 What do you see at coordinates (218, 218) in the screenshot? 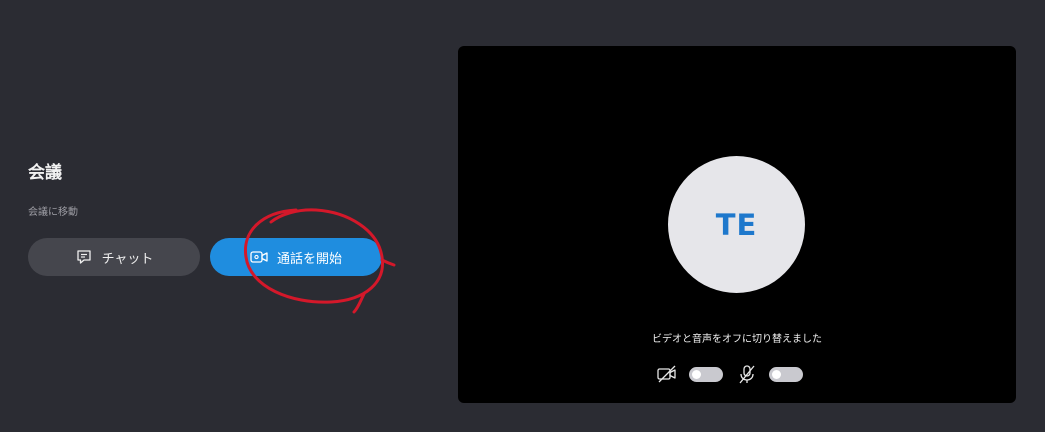
I see `meeting-panel: 会議 会議に移動 チャット 通話を開始` at bounding box center [218, 218].